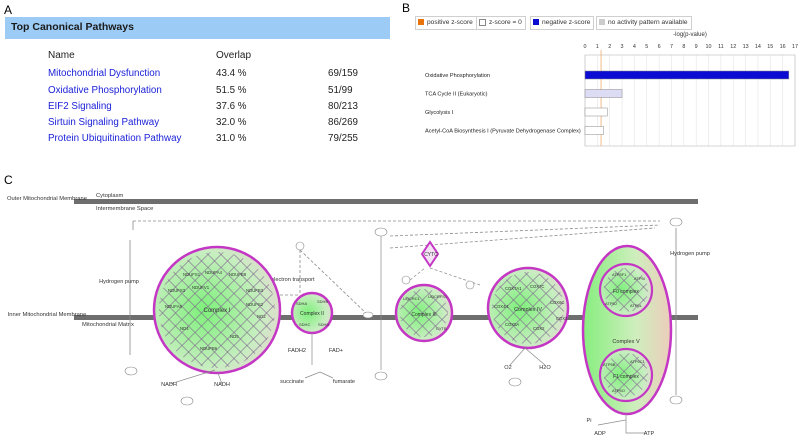  Describe the element at coordinates (597, 47) in the screenshot. I see `x-tick-label: 1` at that location.